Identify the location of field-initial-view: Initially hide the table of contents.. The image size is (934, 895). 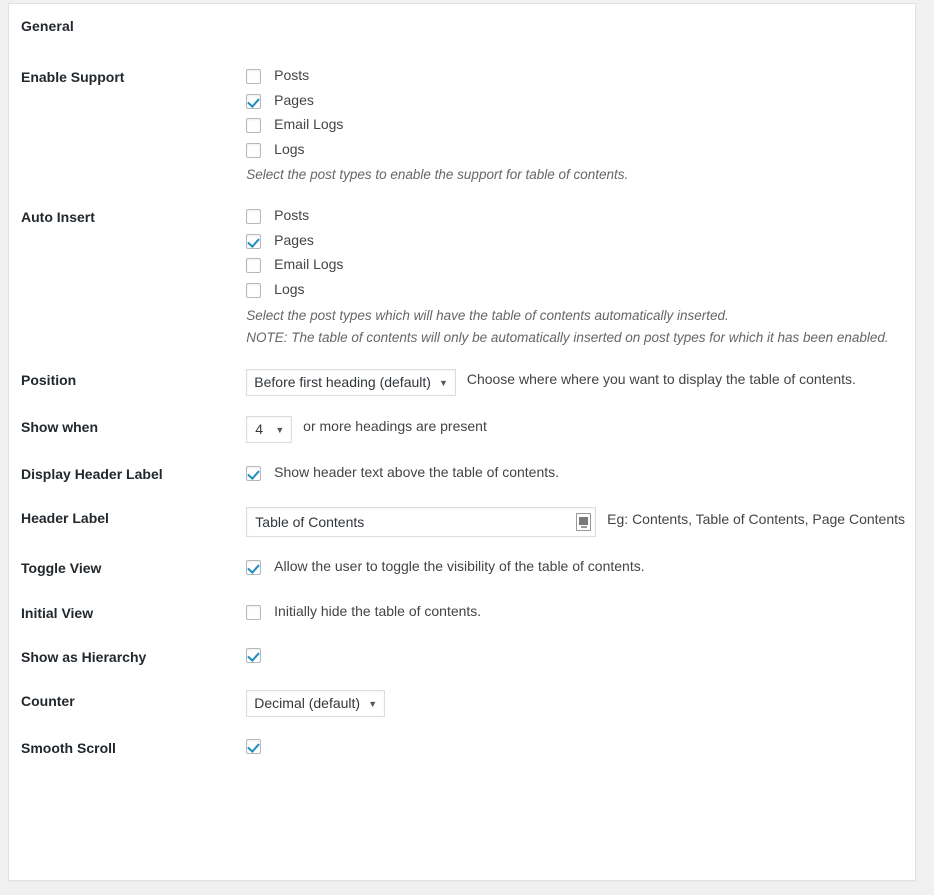
(580, 614).